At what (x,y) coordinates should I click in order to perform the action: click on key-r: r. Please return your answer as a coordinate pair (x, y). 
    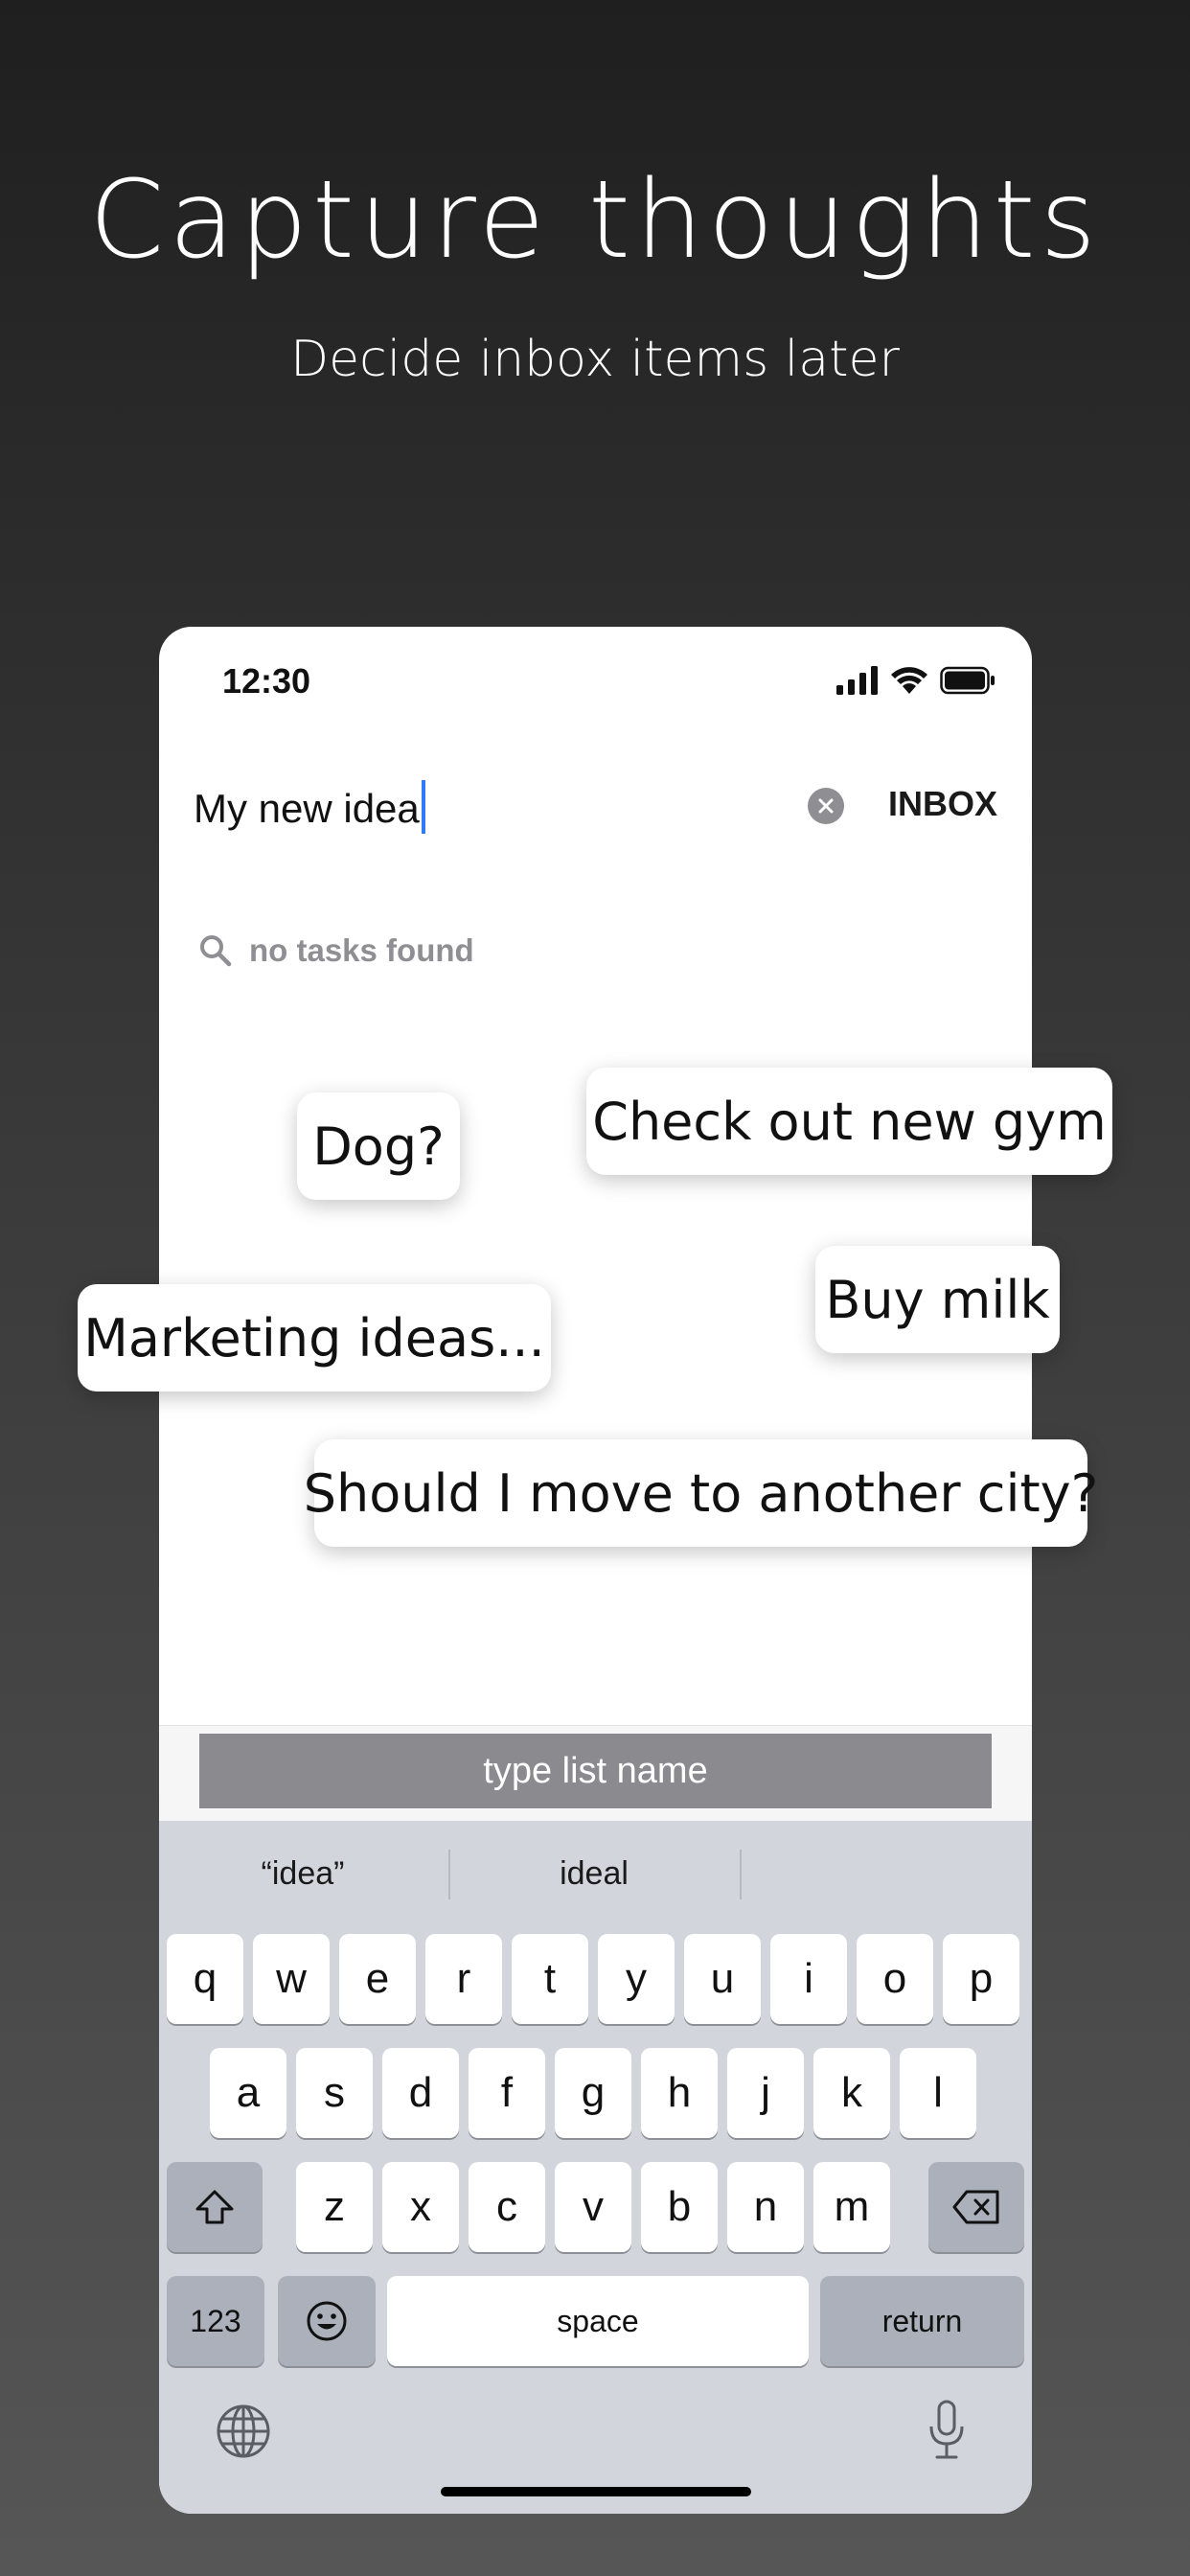
    Looking at the image, I should click on (464, 1979).